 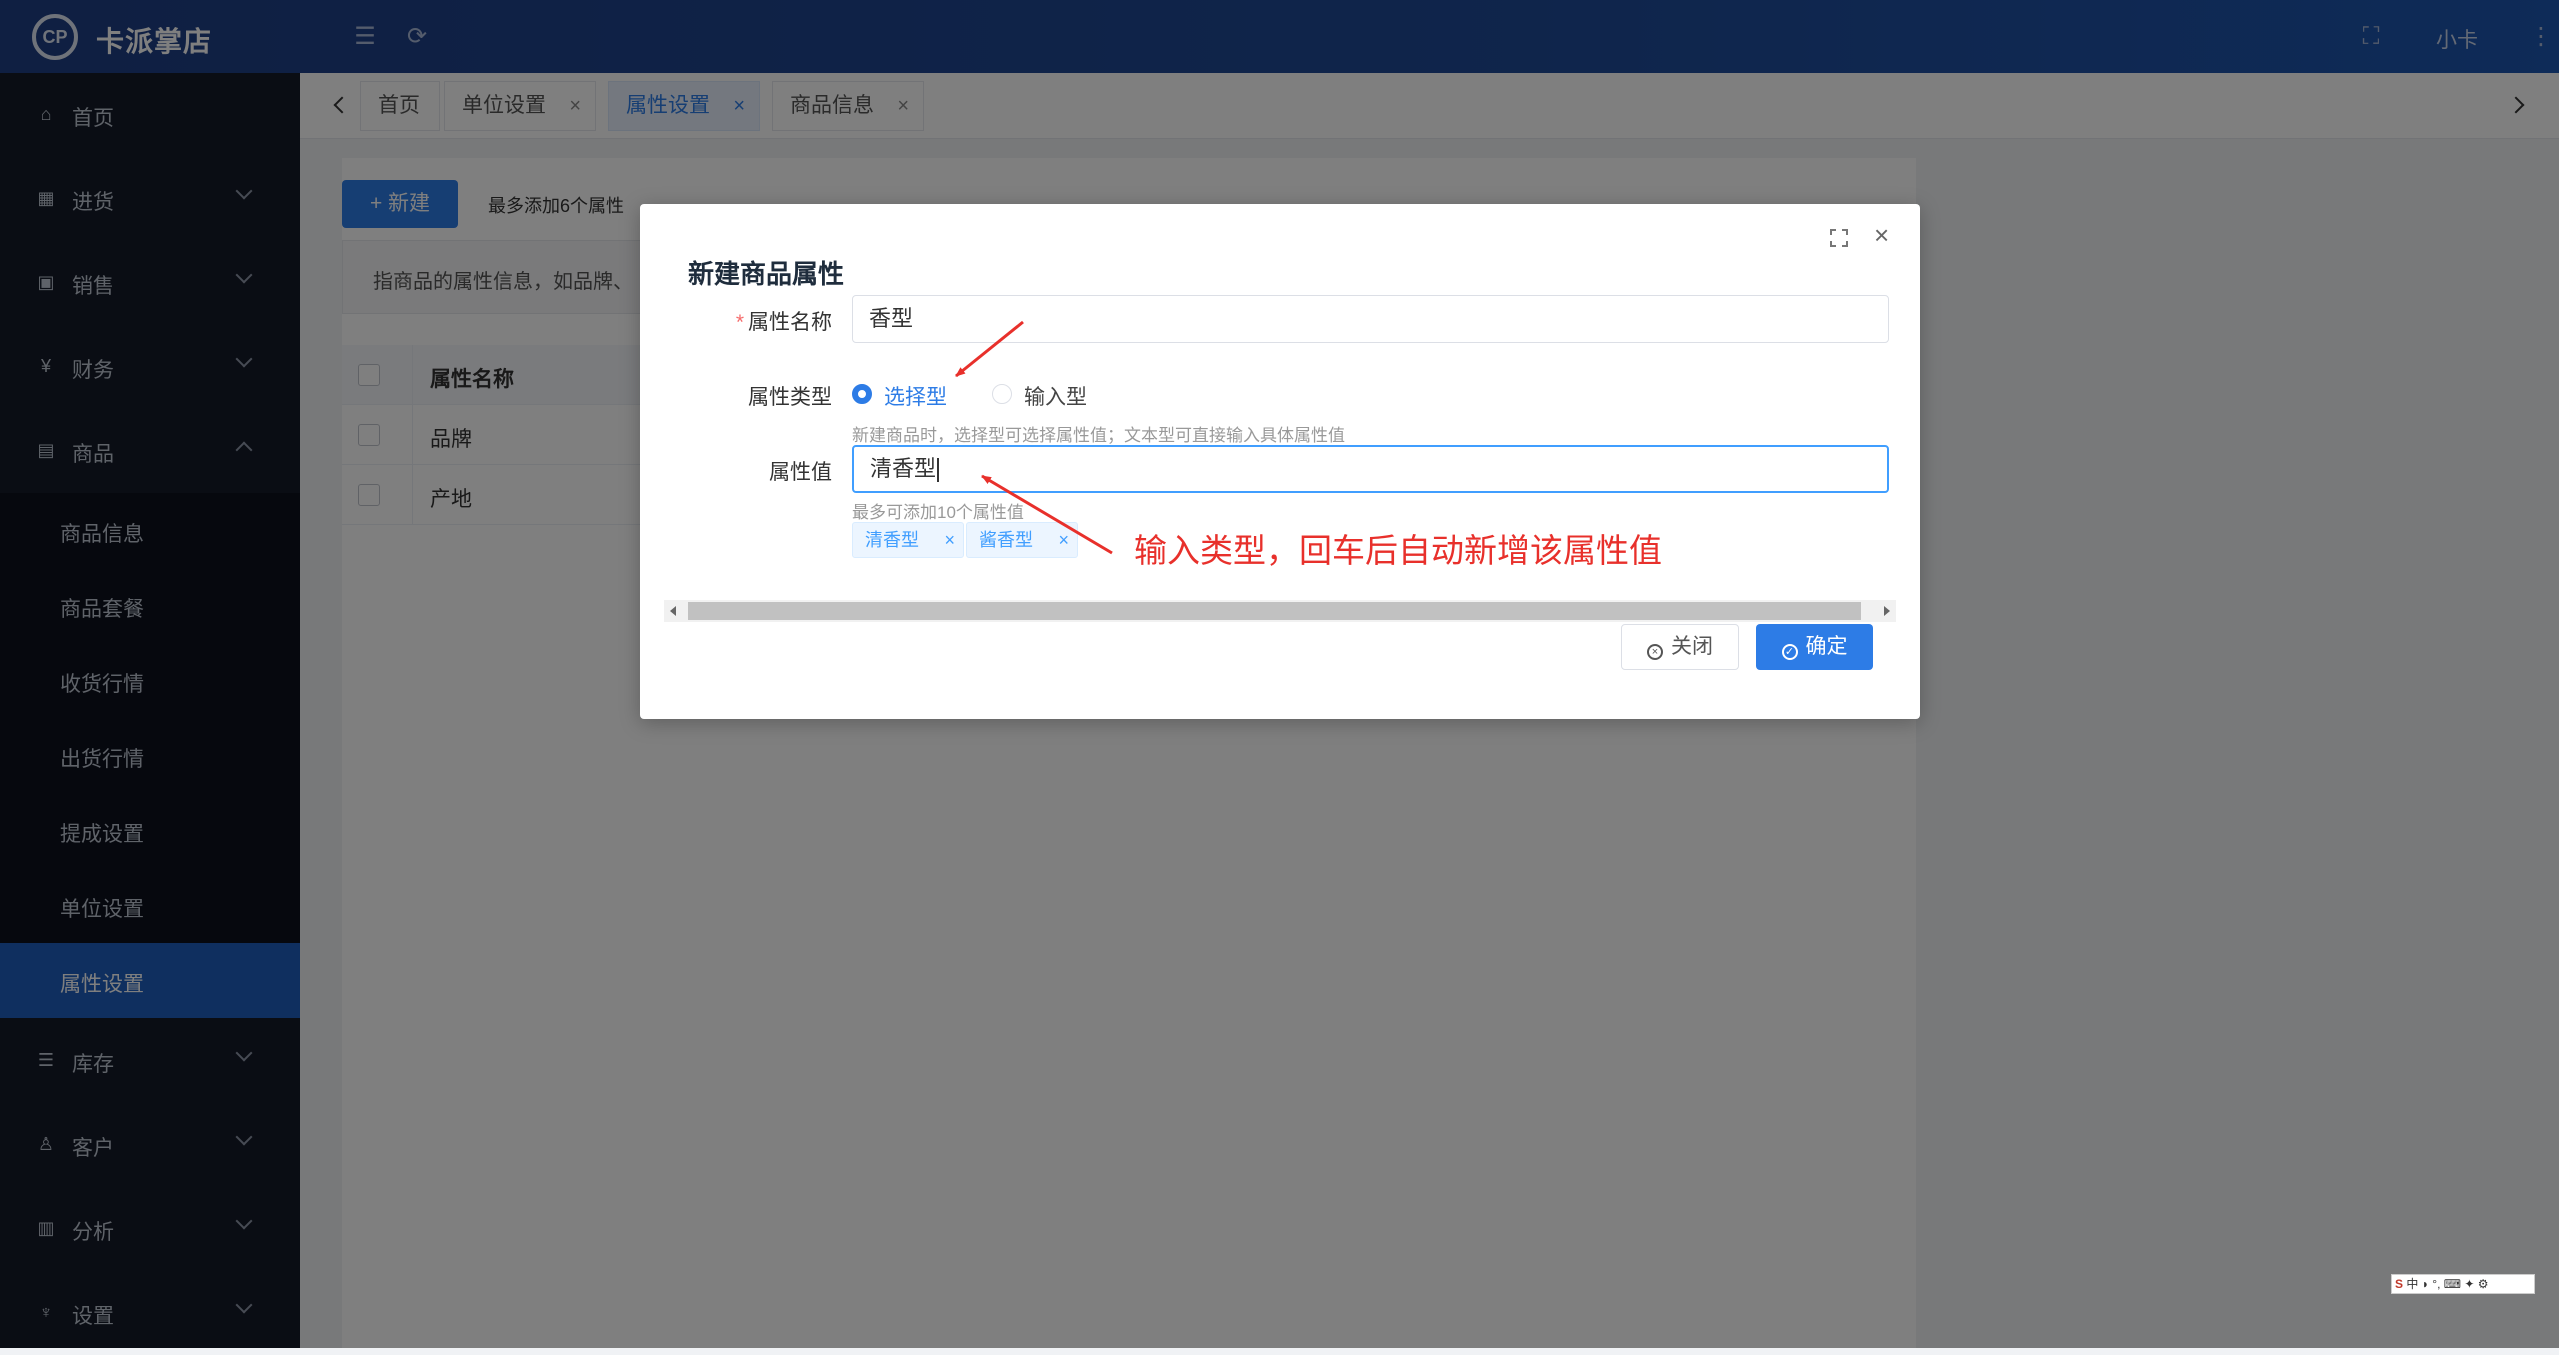 I want to click on annotation-arrows, so click(x=1034, y=437).